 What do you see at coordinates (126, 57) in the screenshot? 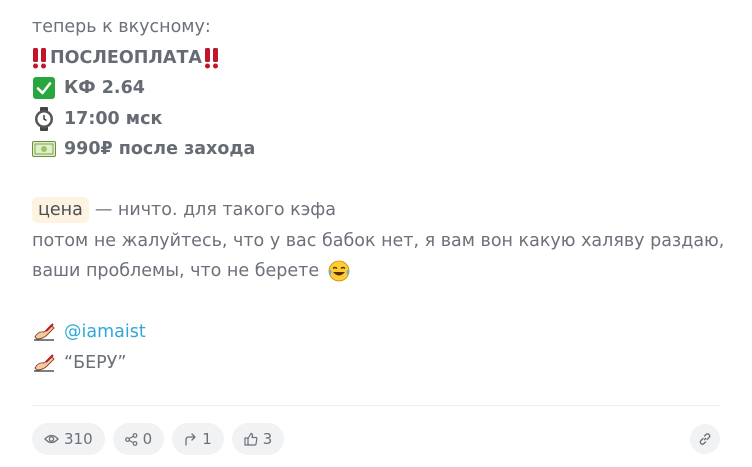
I see `postpay-text: ПОСЛЕОПЛАТА` at bounding box center [126, 57].